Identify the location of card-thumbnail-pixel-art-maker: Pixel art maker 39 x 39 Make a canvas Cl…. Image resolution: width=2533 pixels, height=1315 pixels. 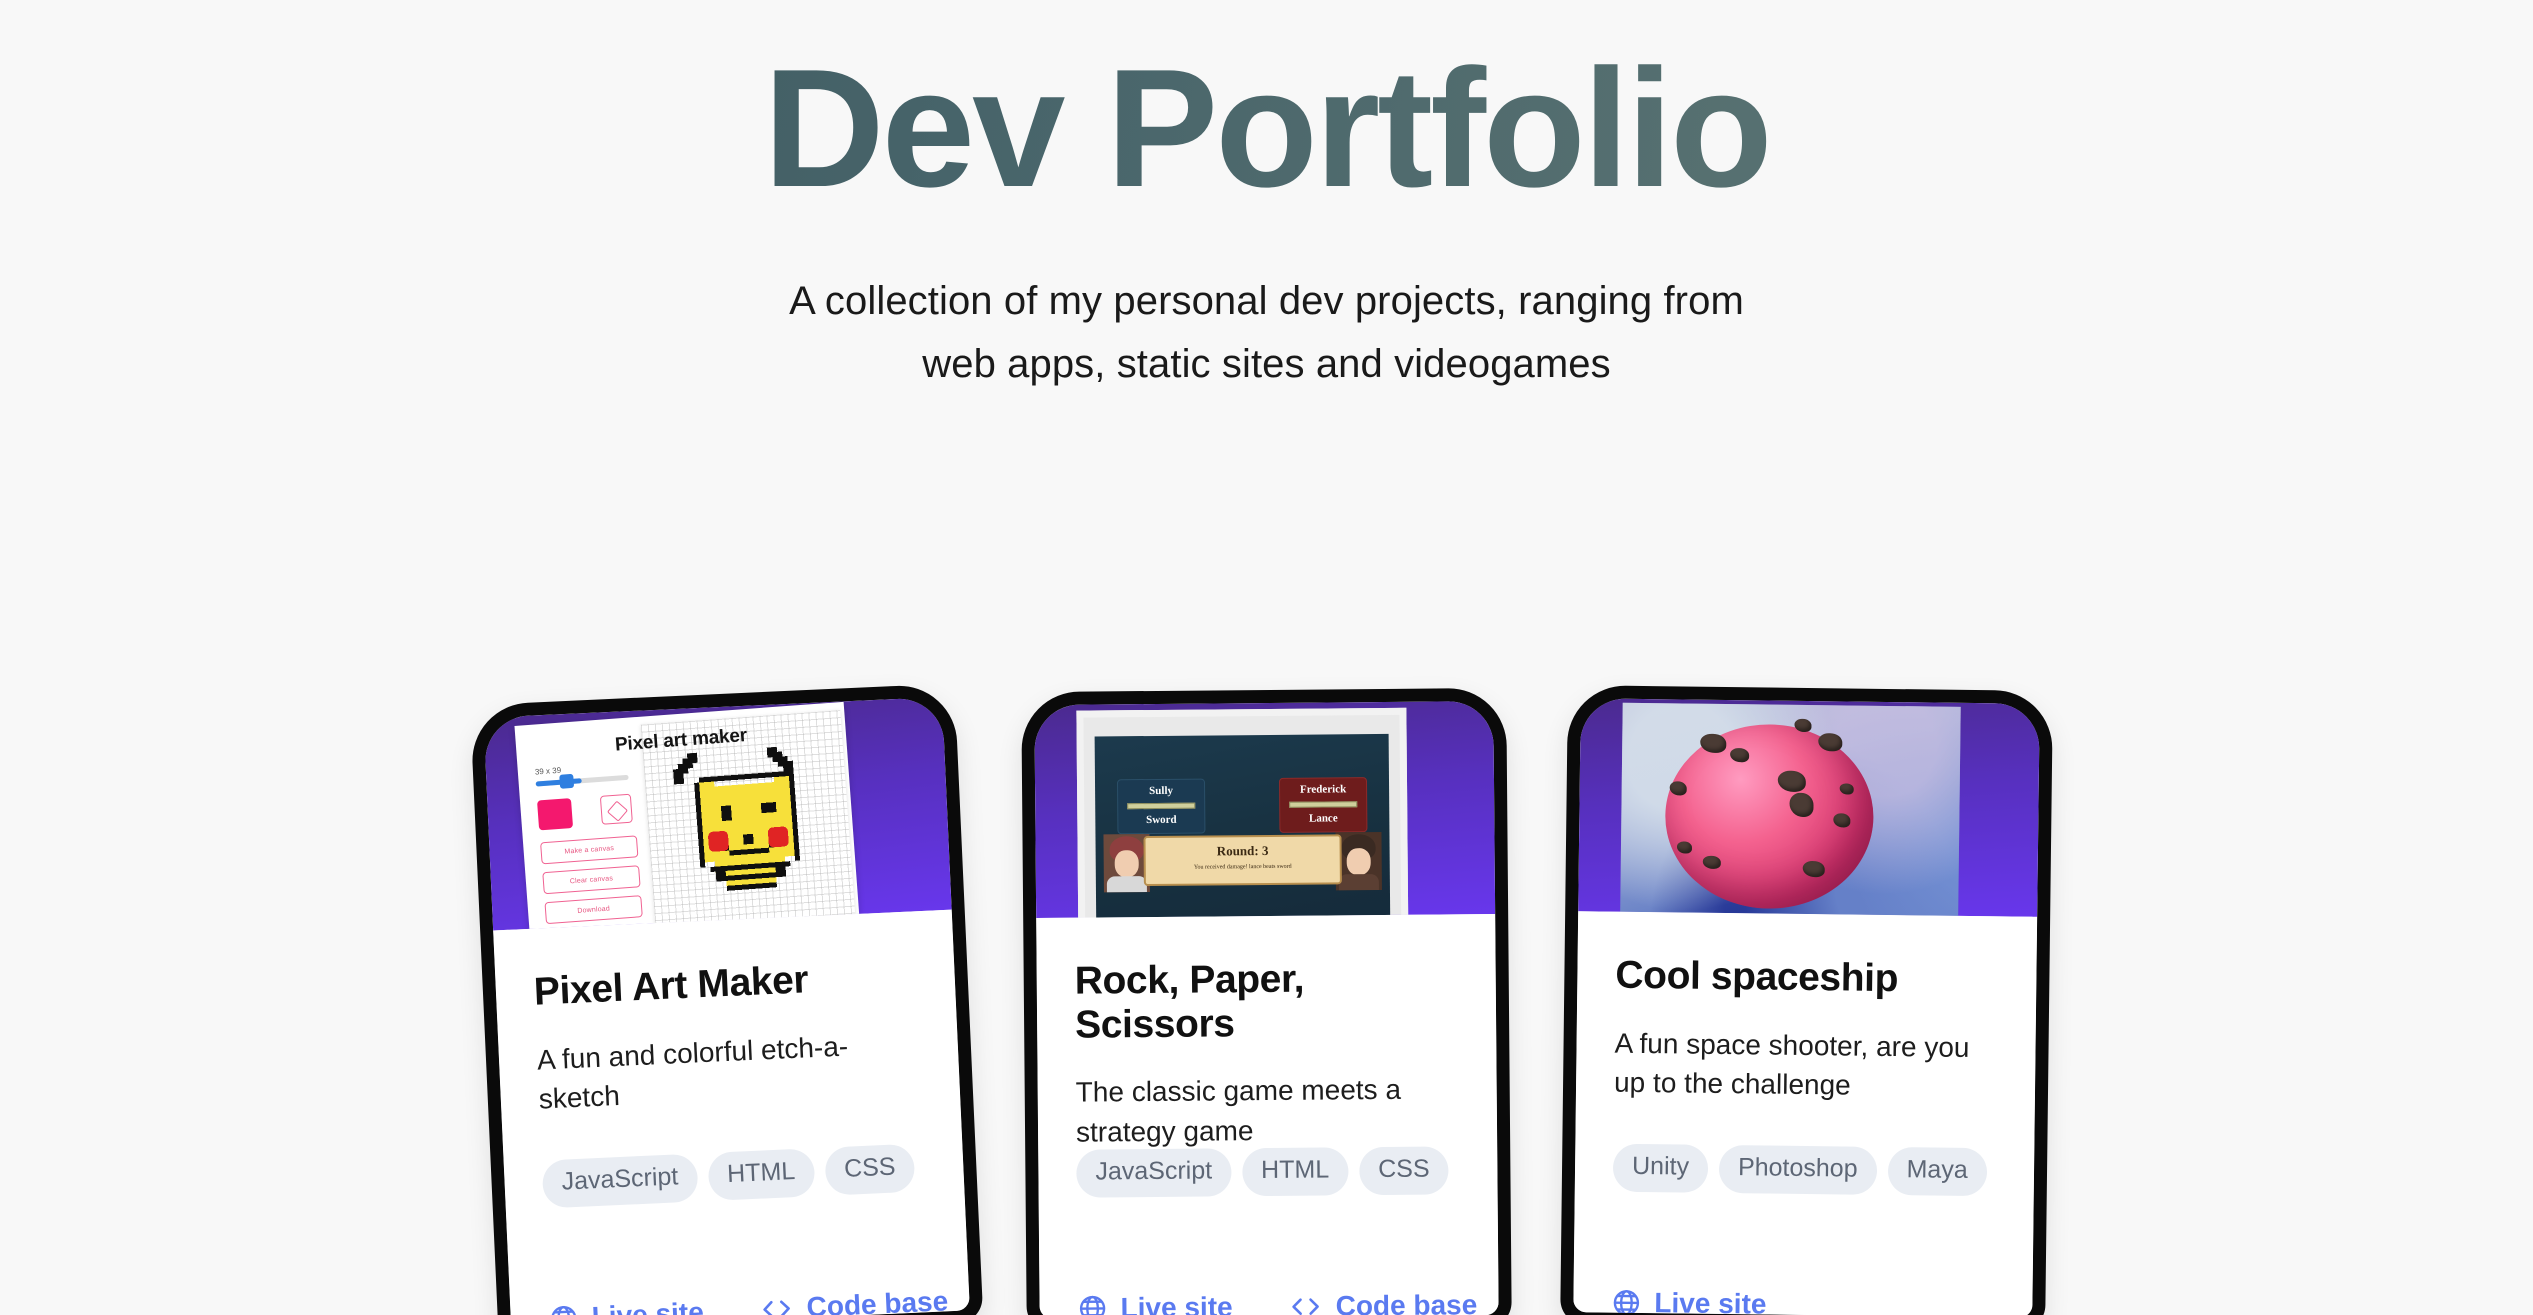
(717, 813).